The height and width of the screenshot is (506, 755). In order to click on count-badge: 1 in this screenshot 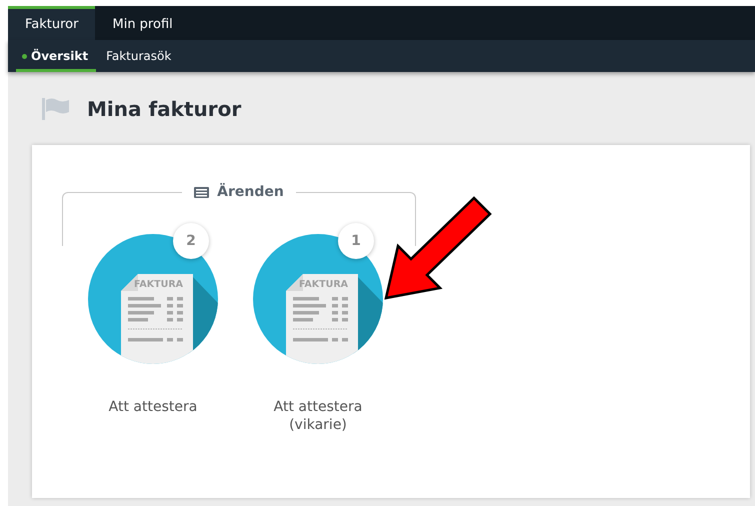, I will do `click(356, 241)`.